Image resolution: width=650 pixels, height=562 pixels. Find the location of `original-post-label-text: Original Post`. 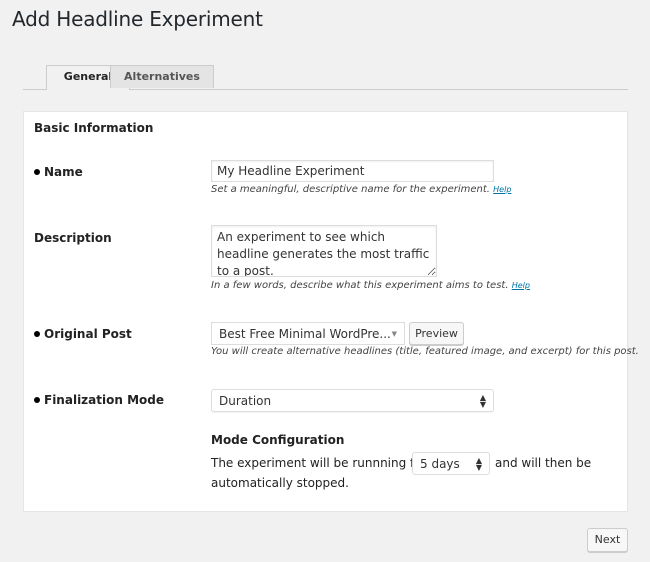

original-post-label-text: Original Post is located at coordinates (88, 334).